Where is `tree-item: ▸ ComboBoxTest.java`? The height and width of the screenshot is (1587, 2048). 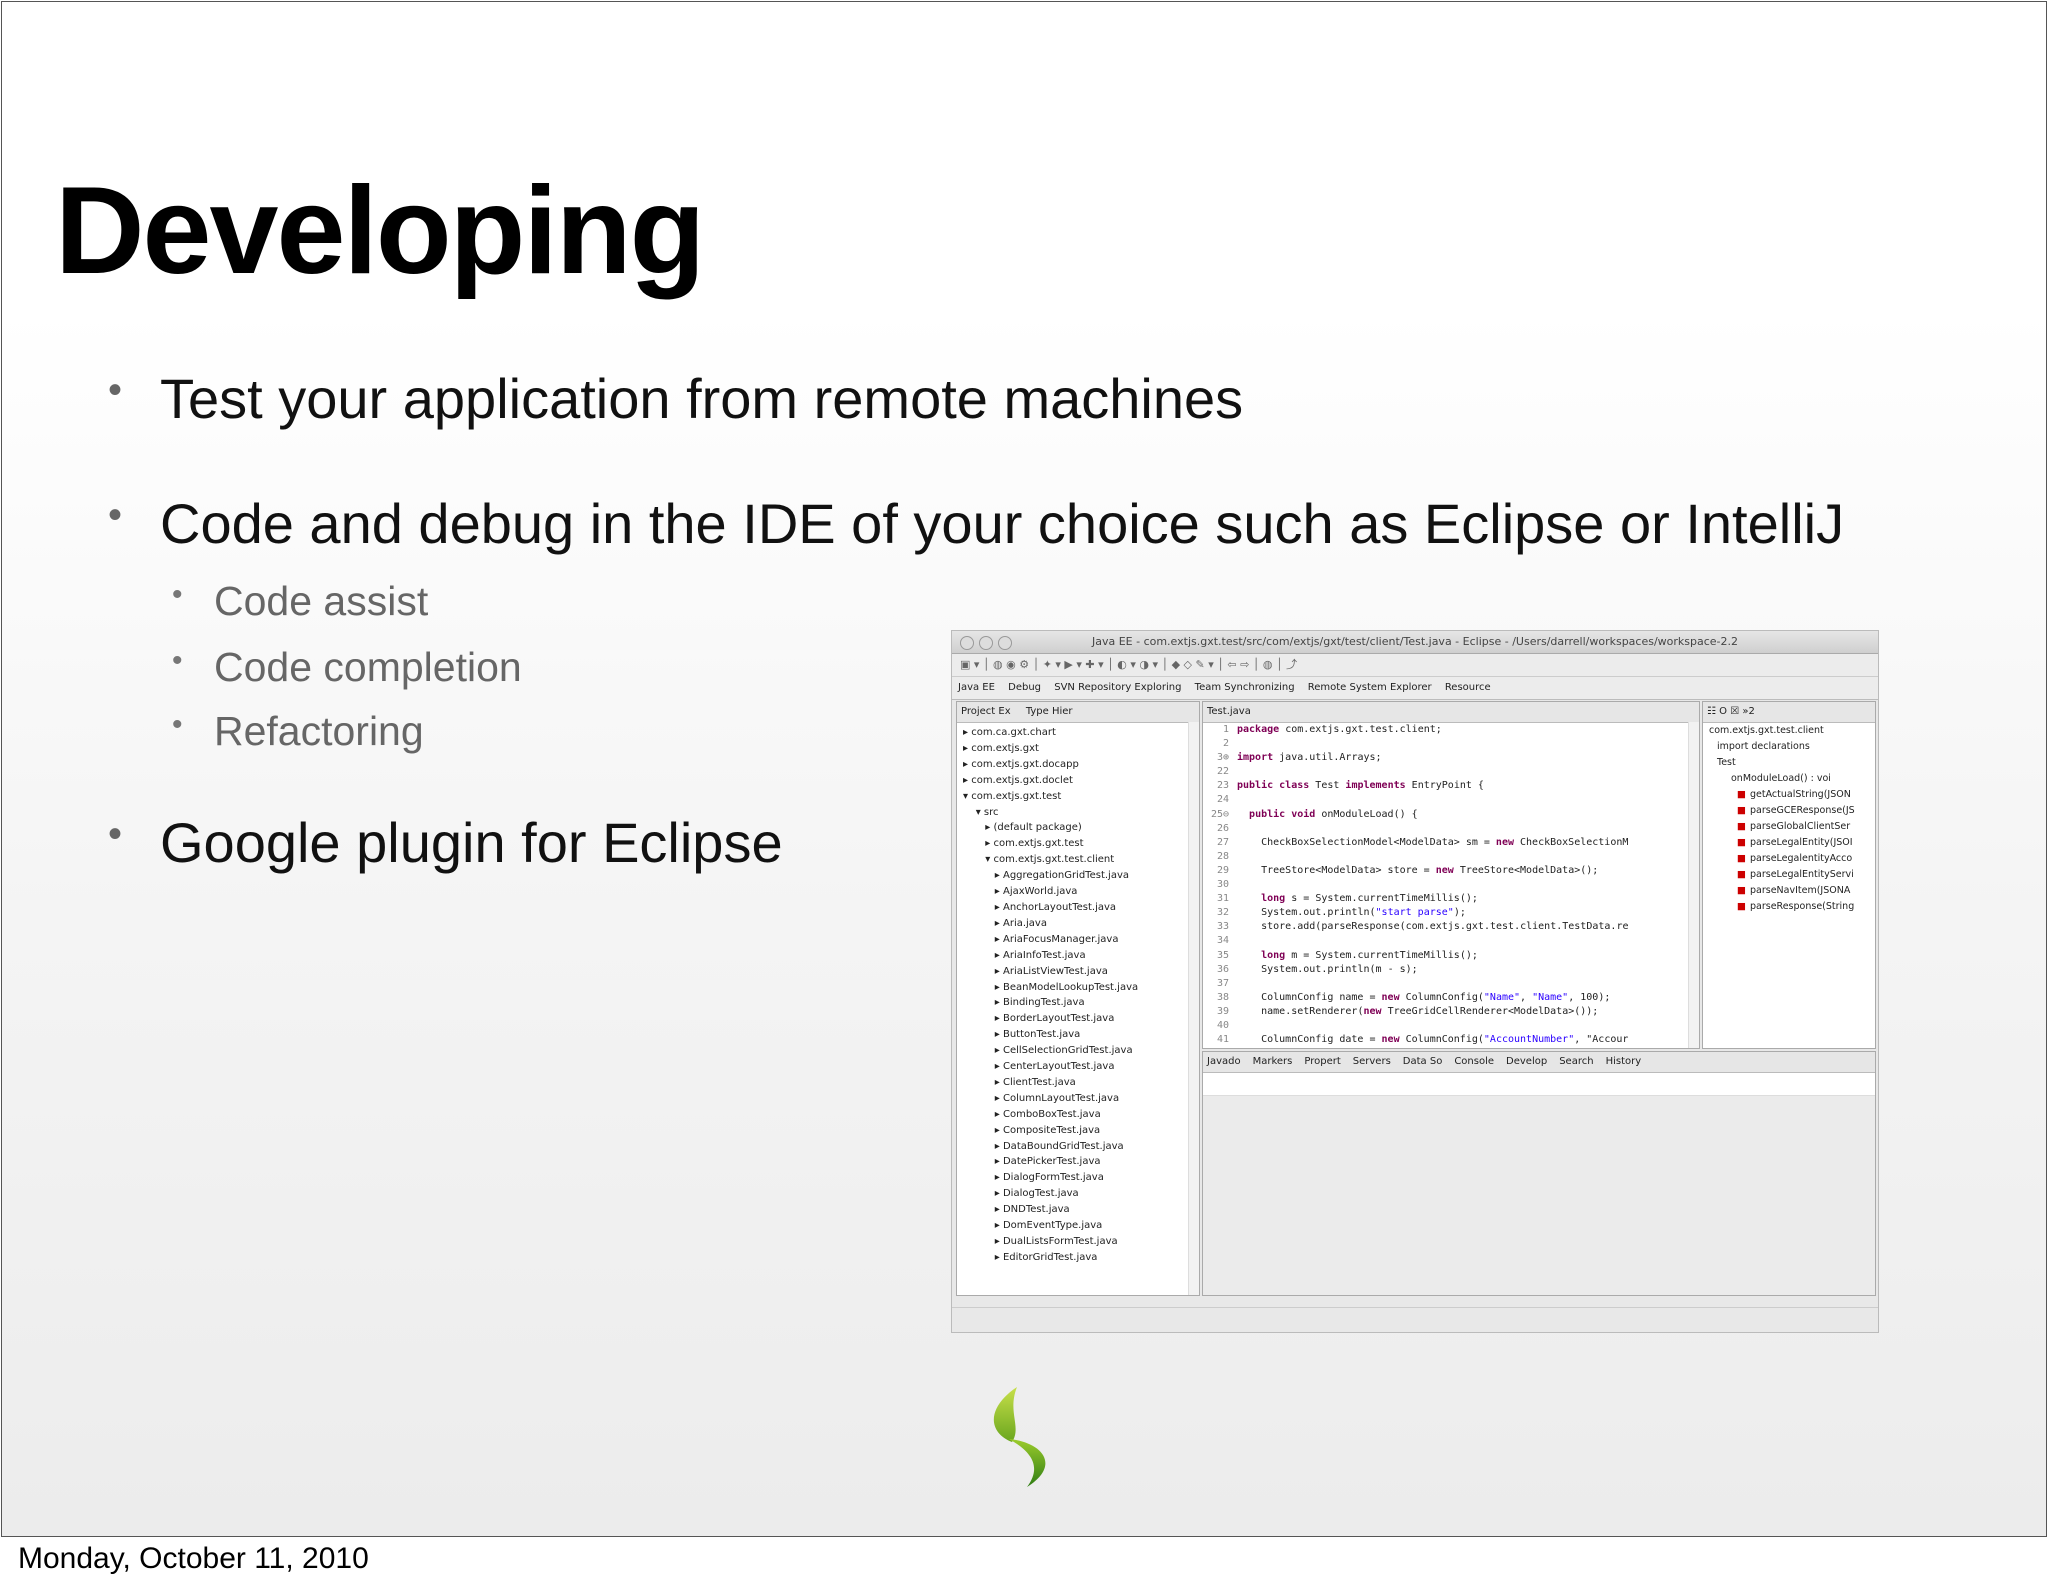 tree-item: ▸ ComboBoxTest.java is located at coordinates (1078, 1115).